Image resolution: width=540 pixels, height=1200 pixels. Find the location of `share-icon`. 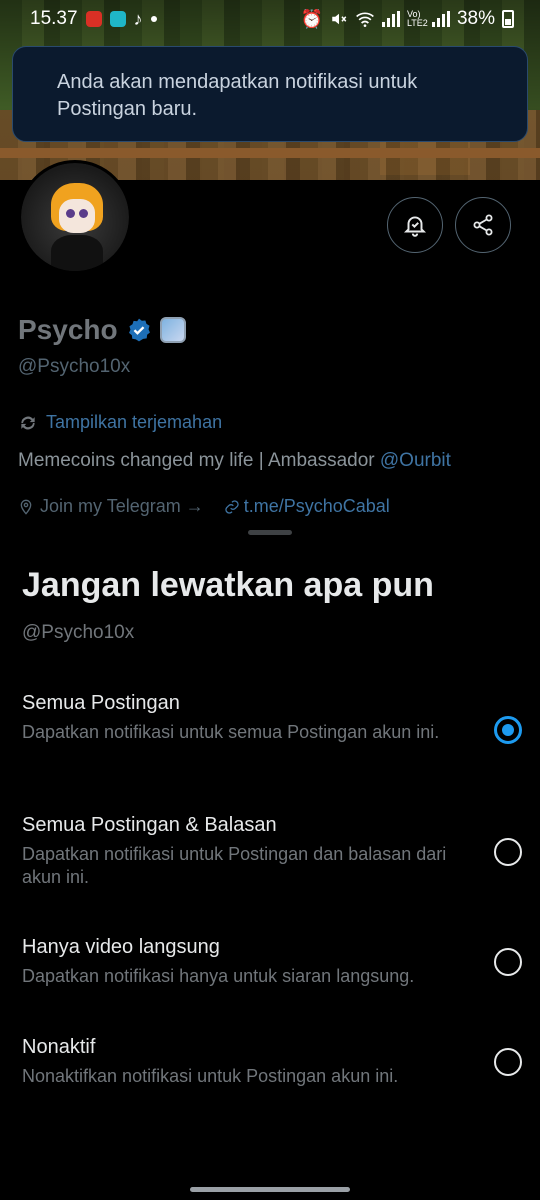

share-icon is located at coordinates (483, 225).